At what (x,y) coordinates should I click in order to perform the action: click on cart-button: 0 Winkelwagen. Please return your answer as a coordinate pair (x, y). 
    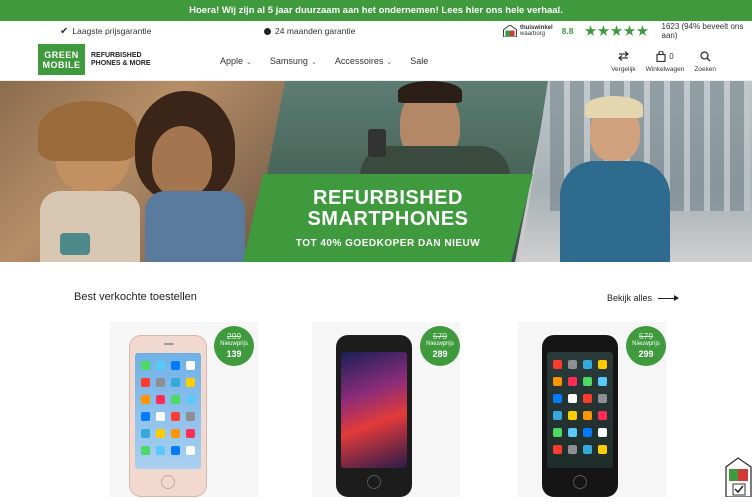
    Looking at the image, I should click on (665, 61).